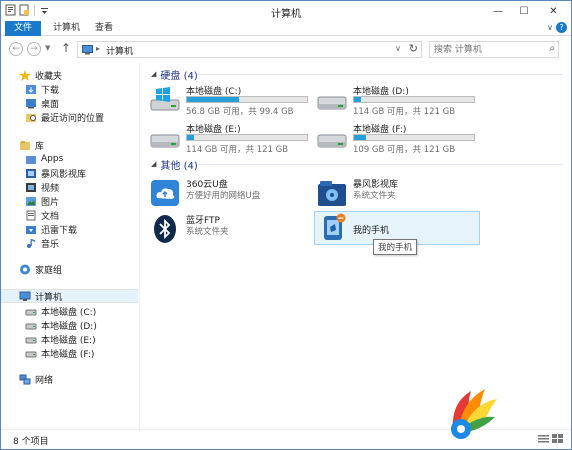 This screenshot has width=572, height=450. I want to click on nav-favorites: 收藏夹, so click(40, 75).